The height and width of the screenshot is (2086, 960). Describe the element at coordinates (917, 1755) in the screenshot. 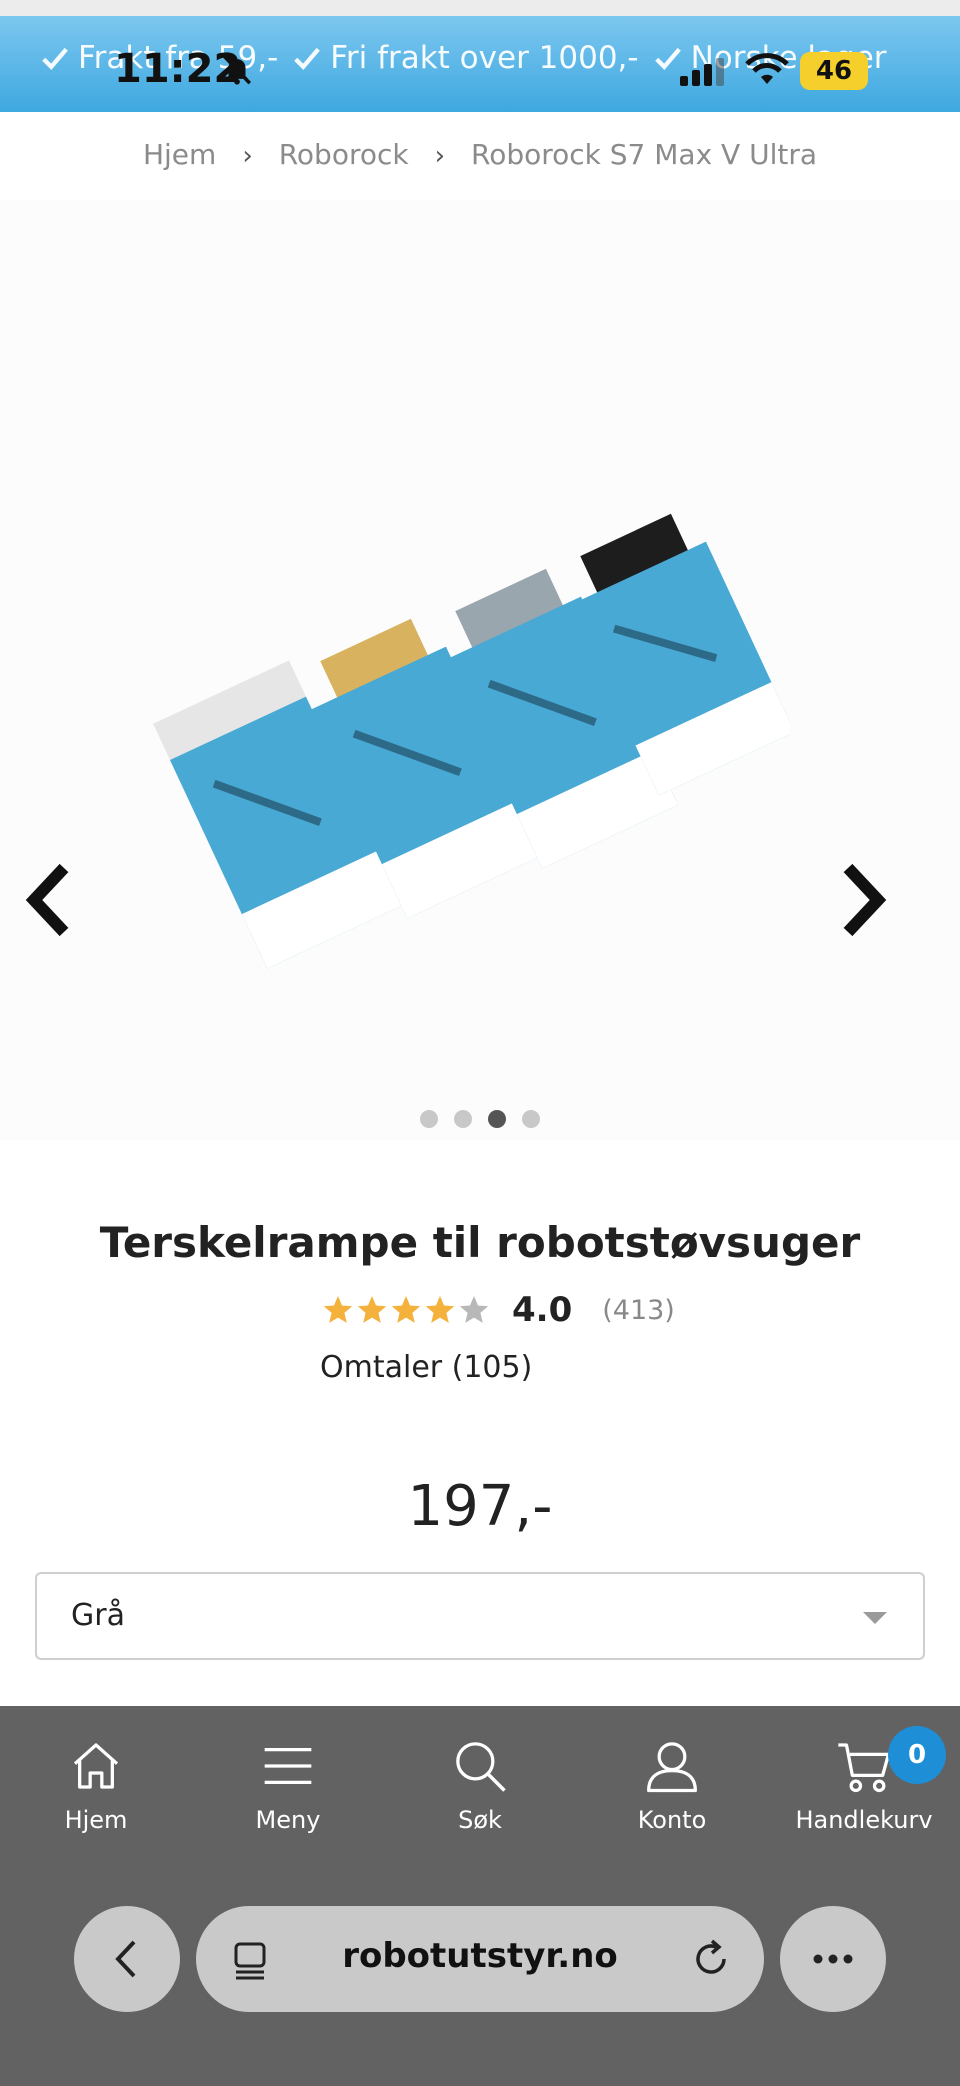

I see `cart-count-badge: 0` at that location.